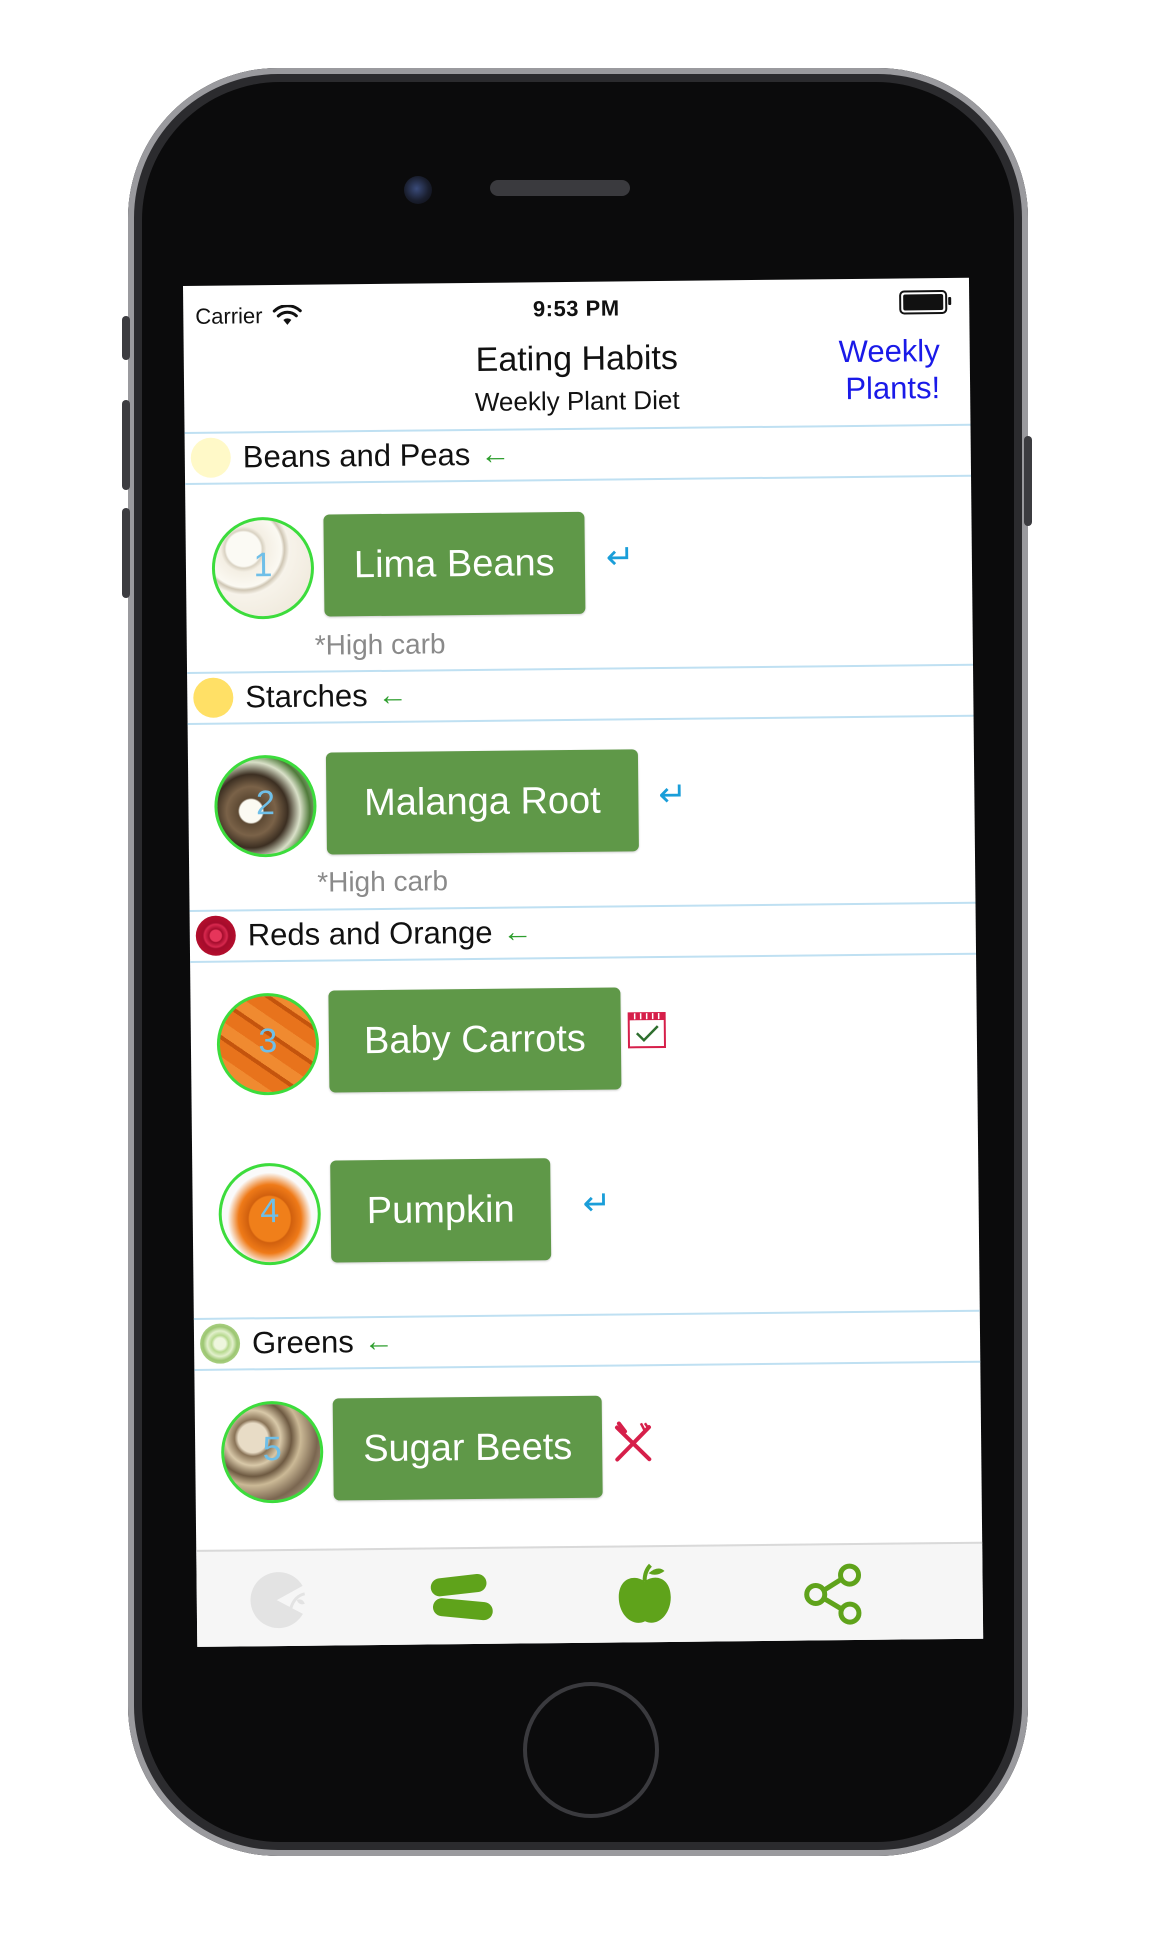  Describe the element at coordinates (923, 302) in the screenshot. I see `battery-icon` at that location.